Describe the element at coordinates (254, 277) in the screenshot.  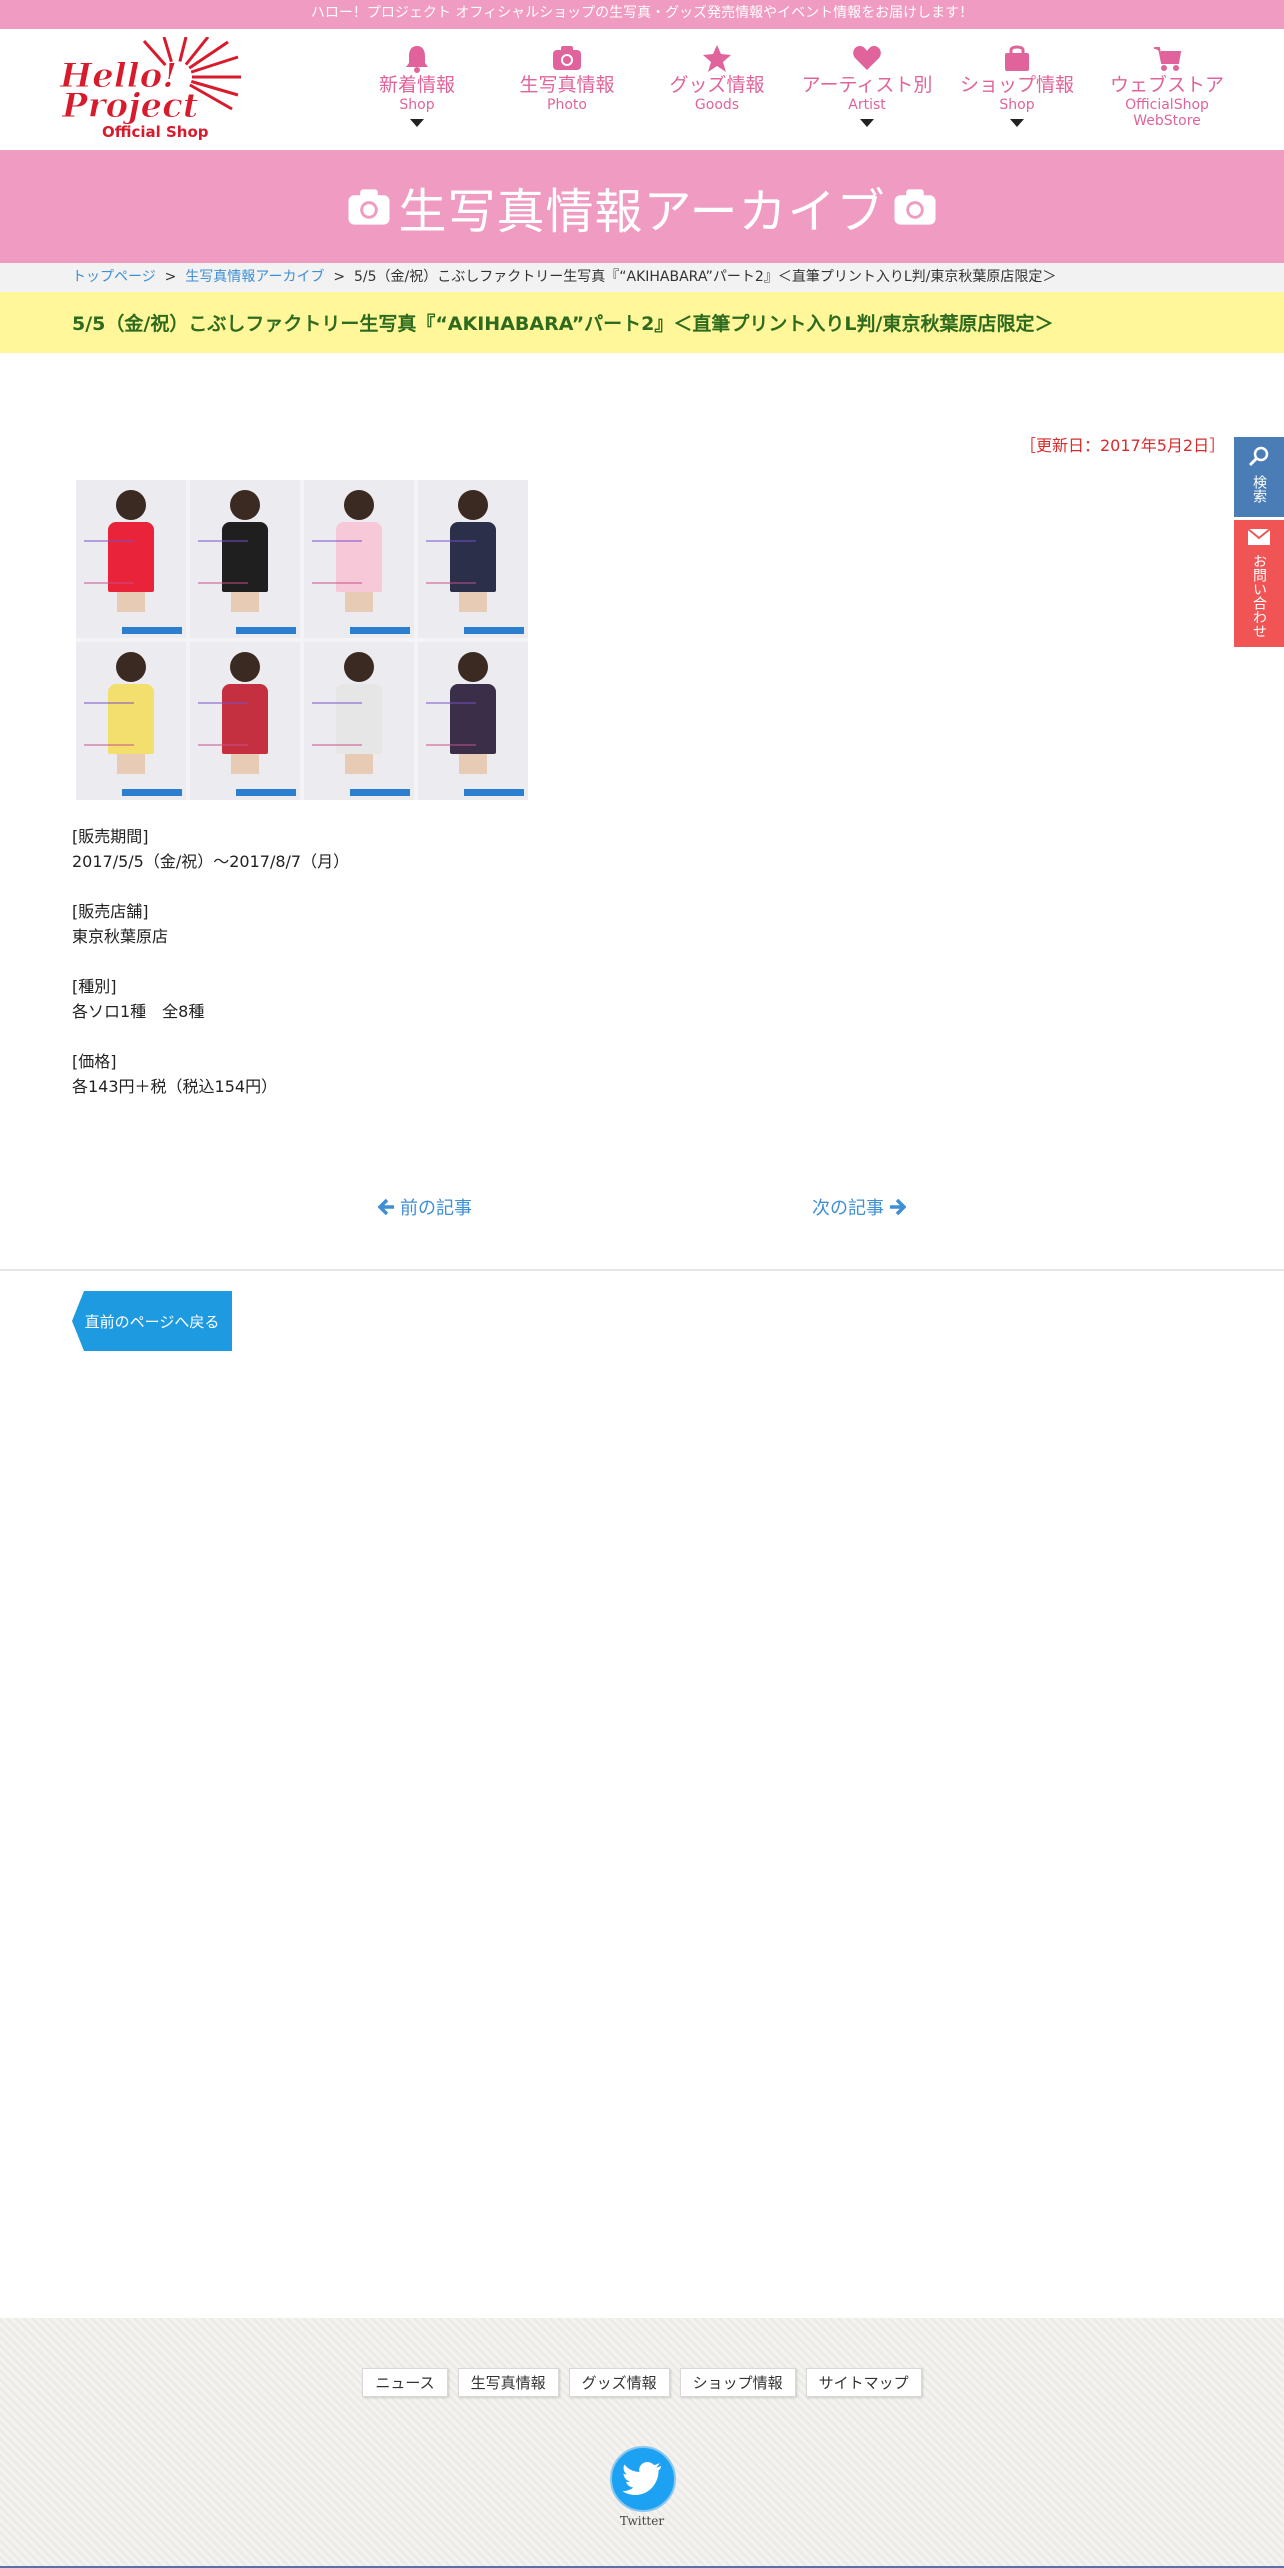
I see `breadcrumb-archive-link: 生写真情報アーカイブ` at that location.